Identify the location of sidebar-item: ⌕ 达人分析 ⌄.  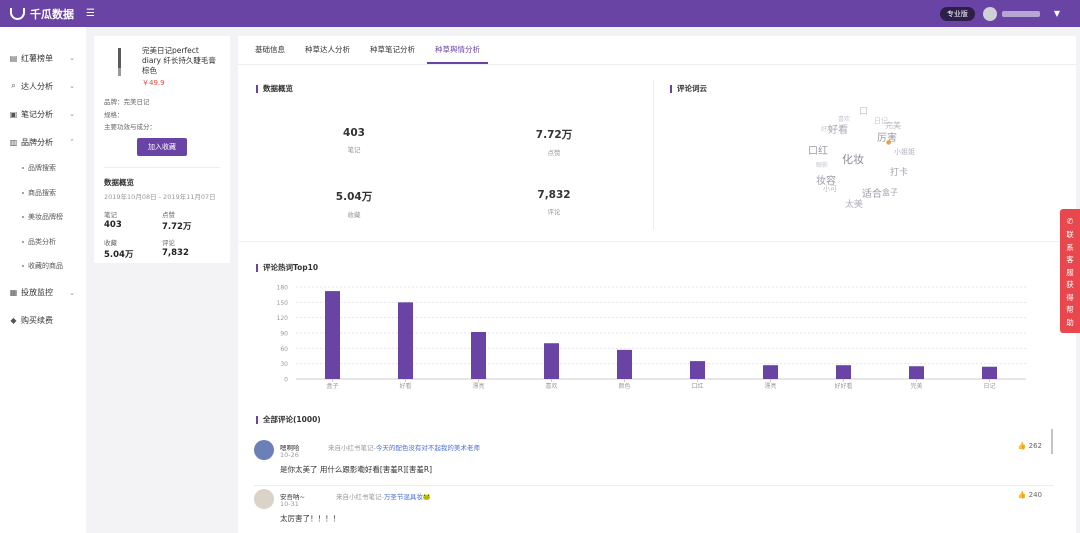
(43, 86).